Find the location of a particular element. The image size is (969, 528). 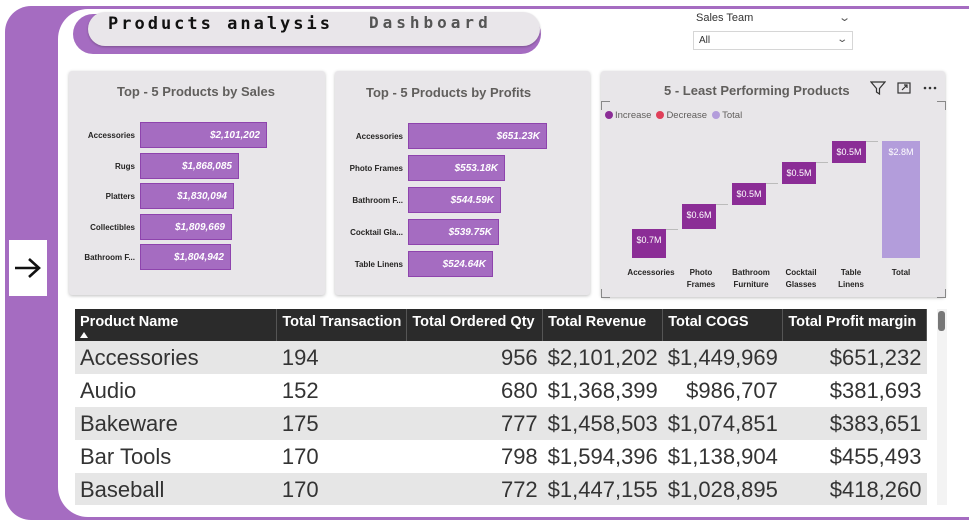

table-cell: $2,101,202 is located at coordinates (602, 357).